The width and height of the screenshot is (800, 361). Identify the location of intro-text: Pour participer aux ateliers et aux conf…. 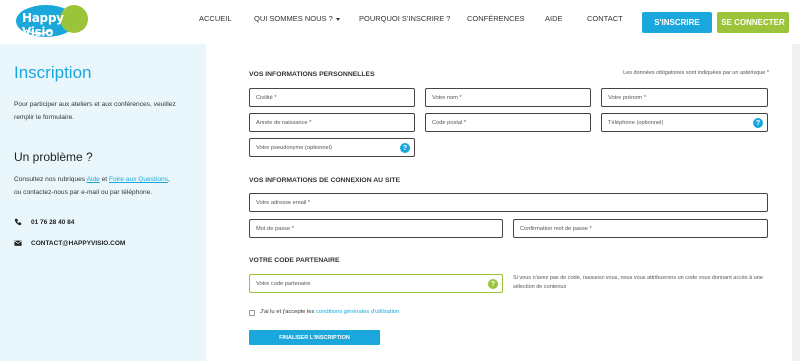
(95, 111).